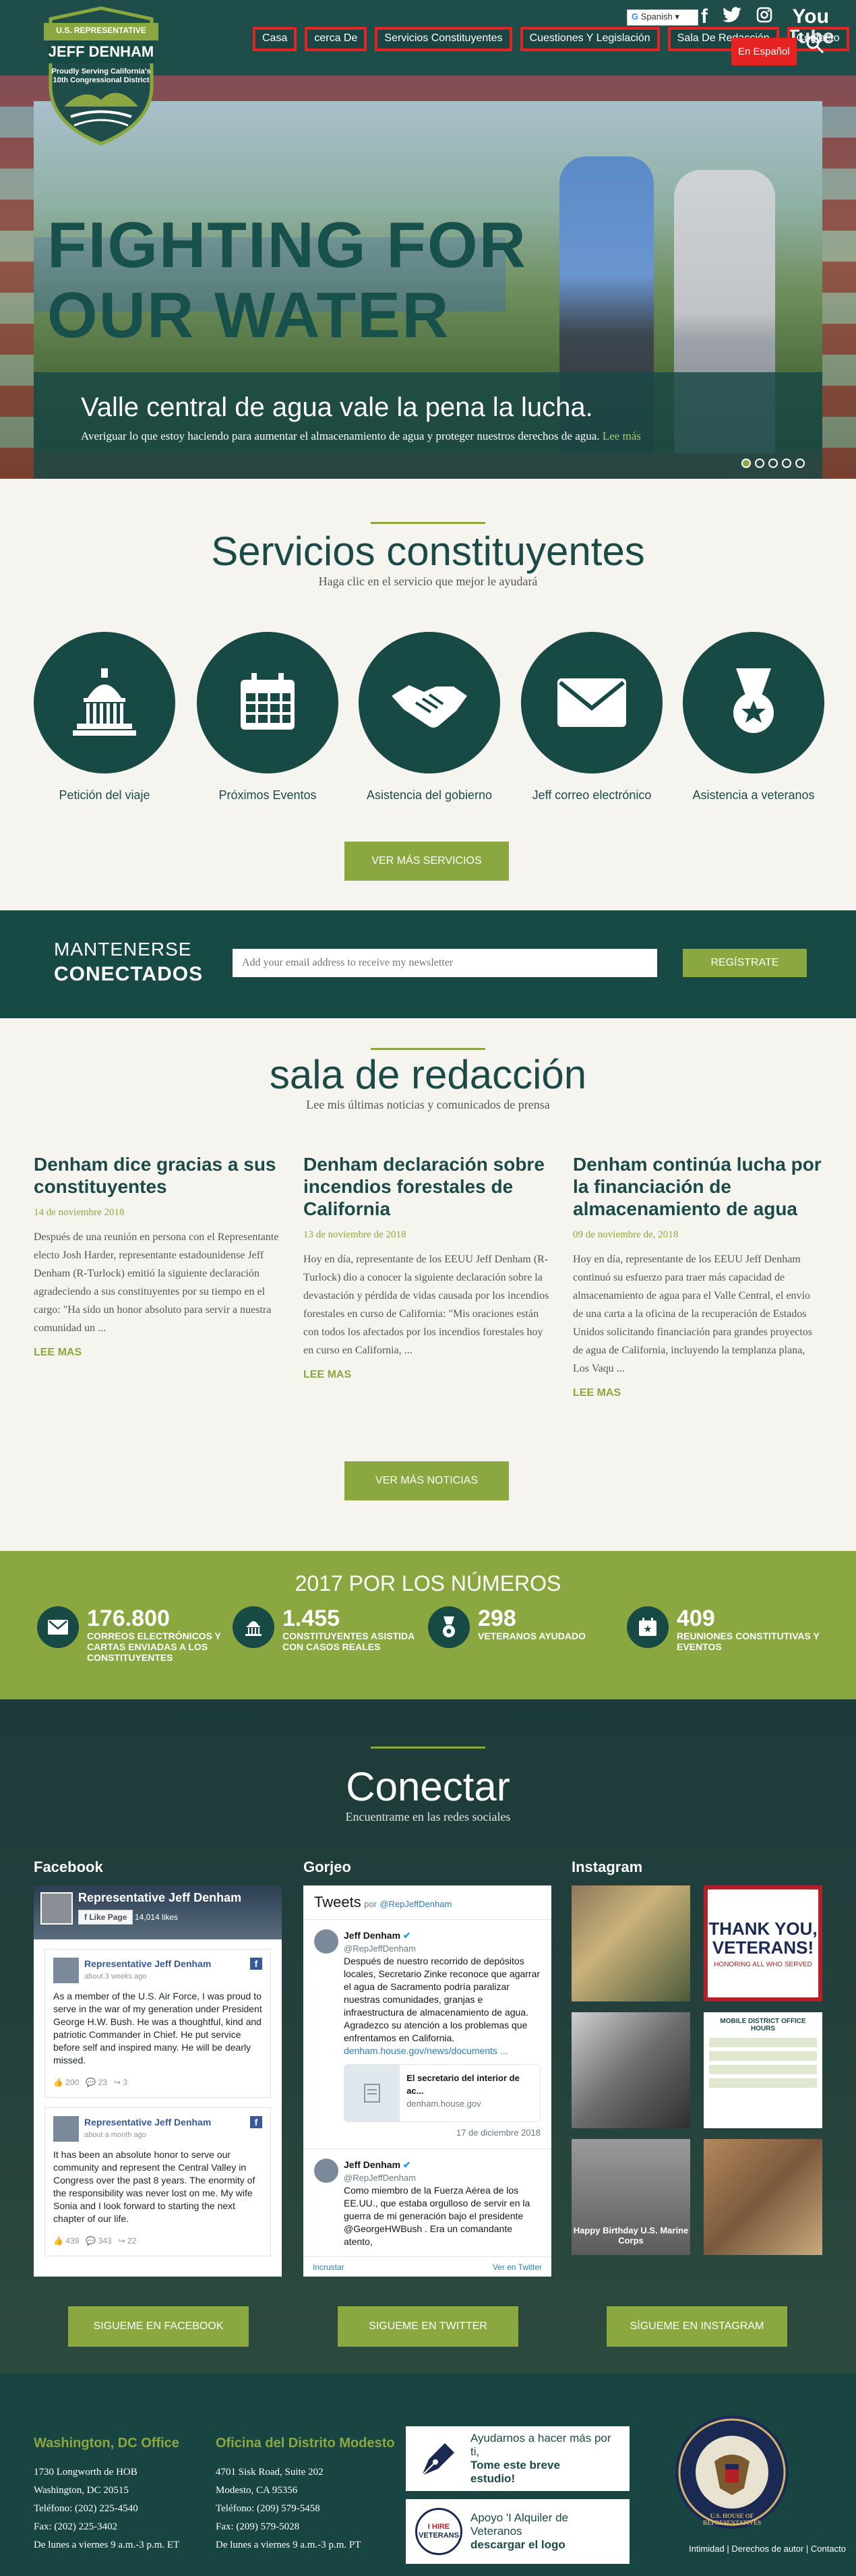 Image resolution: width=856 pixels, height=2576 pixels. Describe the element at coordinates (58, 1627) in the screenshot. I see `envelope-icon` at that location.